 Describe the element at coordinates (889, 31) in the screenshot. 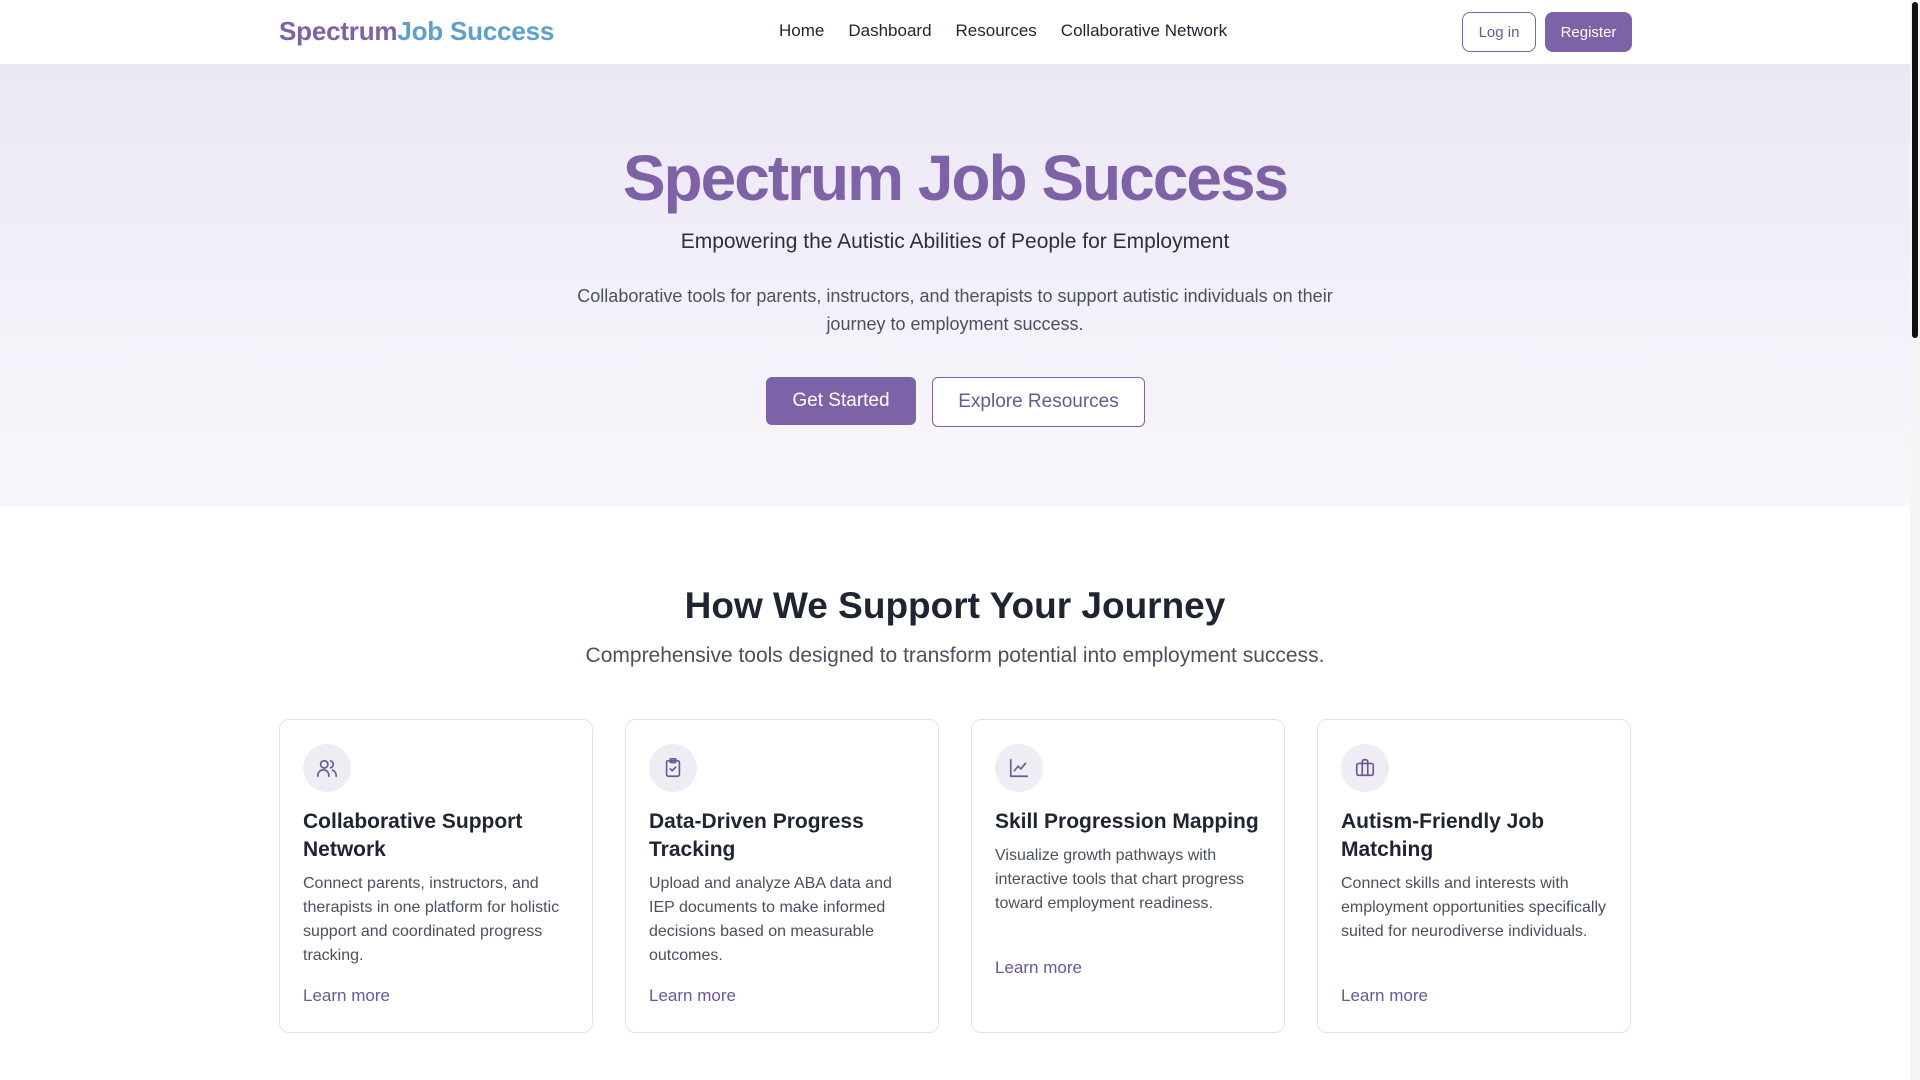

I see `nav-dashboard: Dashboard` at that location.